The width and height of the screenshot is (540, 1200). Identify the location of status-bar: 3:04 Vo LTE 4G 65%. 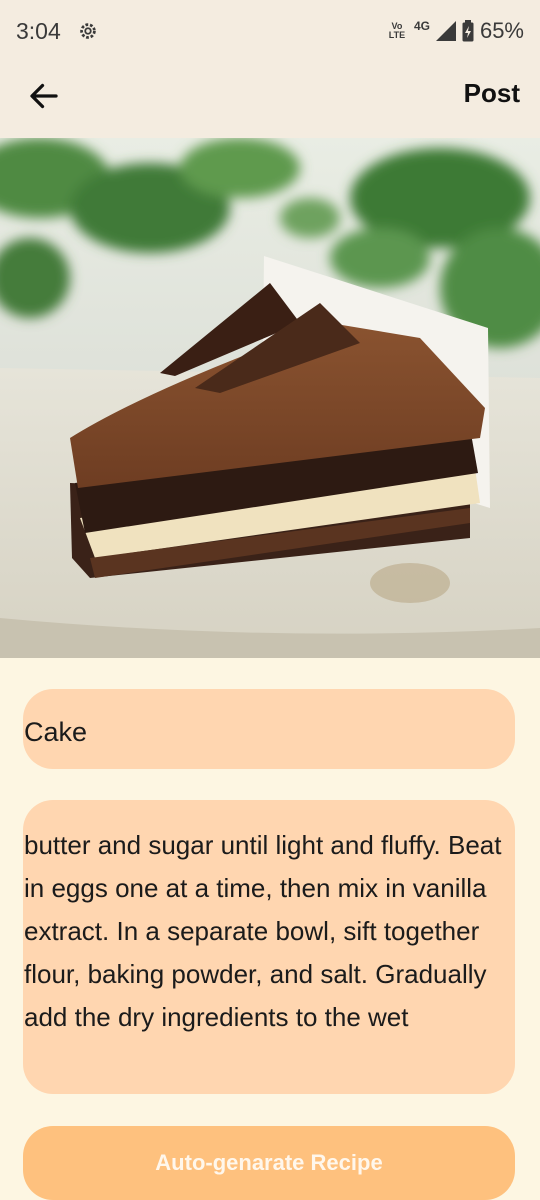
(270, 31).